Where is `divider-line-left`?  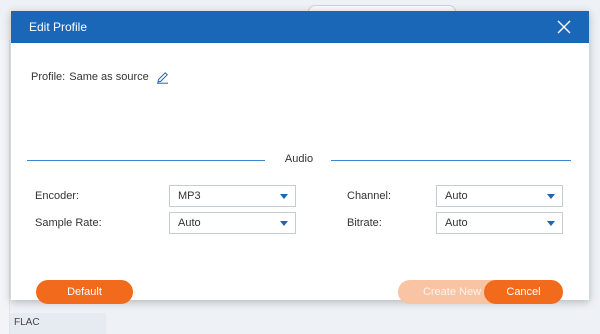 divider-line-left is located at coordinates (146, 160).